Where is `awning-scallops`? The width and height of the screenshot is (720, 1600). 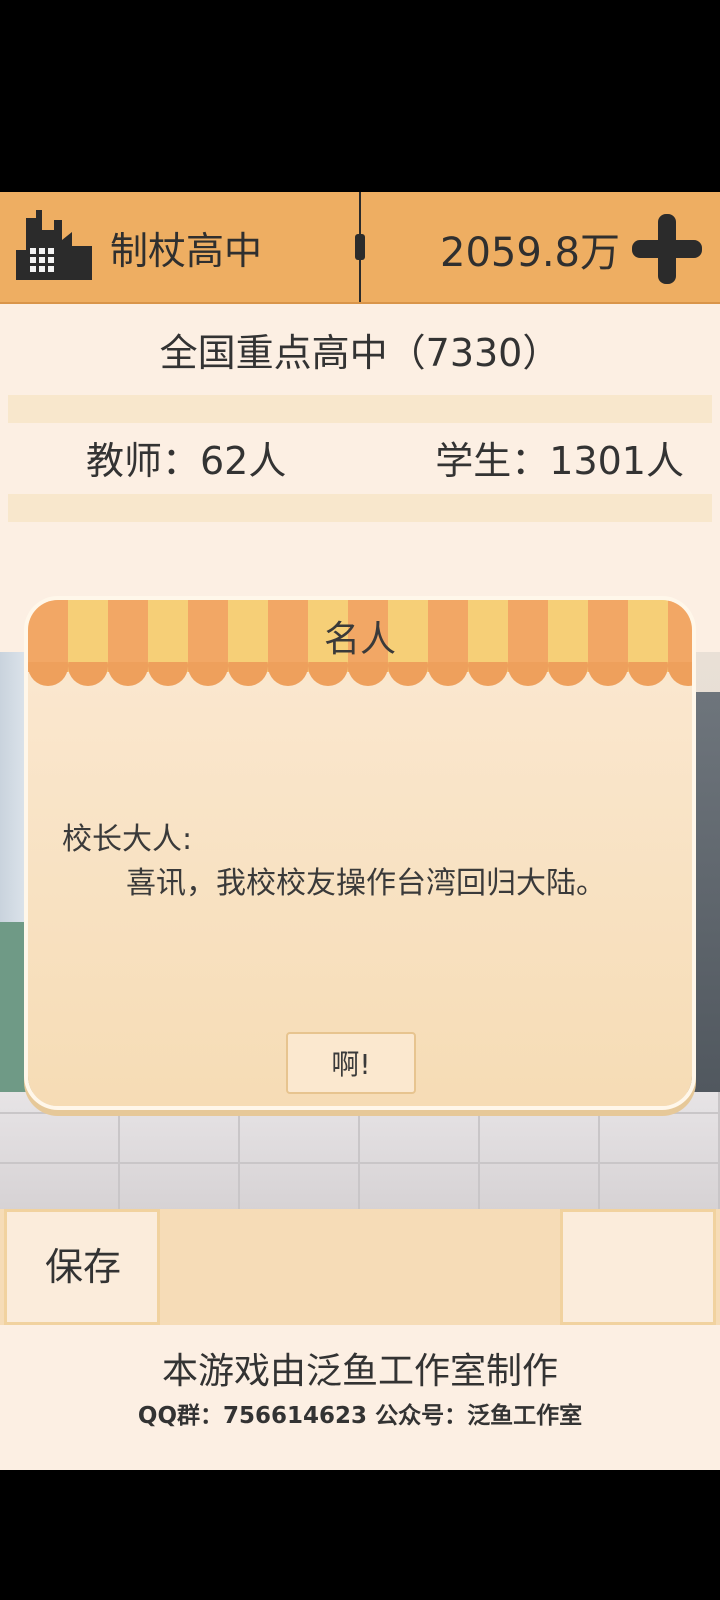
awning-scallops is located at coordinates (360, 674).